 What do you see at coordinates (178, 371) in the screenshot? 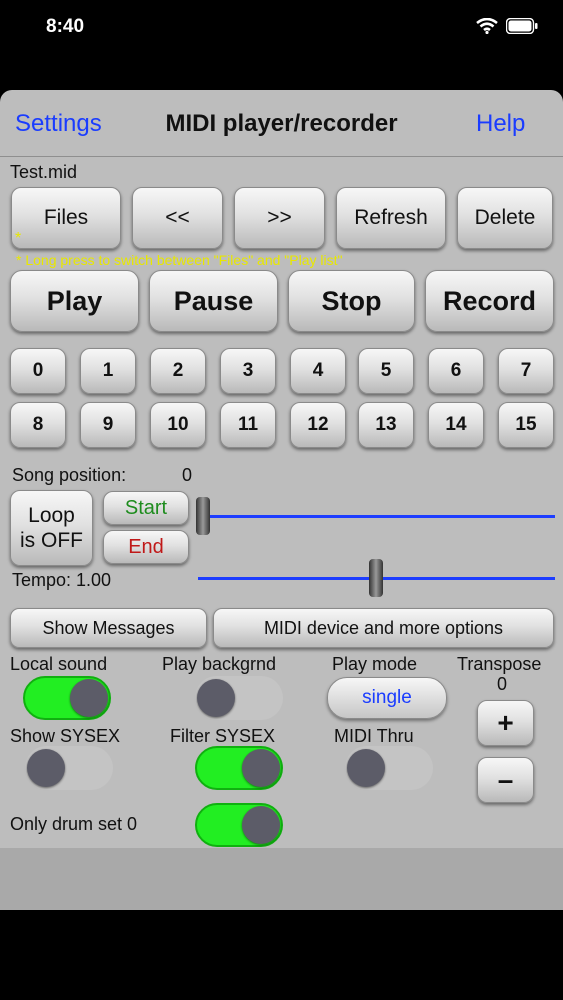
I see `channel-button-2: 2` at bounding box center [178, 371].